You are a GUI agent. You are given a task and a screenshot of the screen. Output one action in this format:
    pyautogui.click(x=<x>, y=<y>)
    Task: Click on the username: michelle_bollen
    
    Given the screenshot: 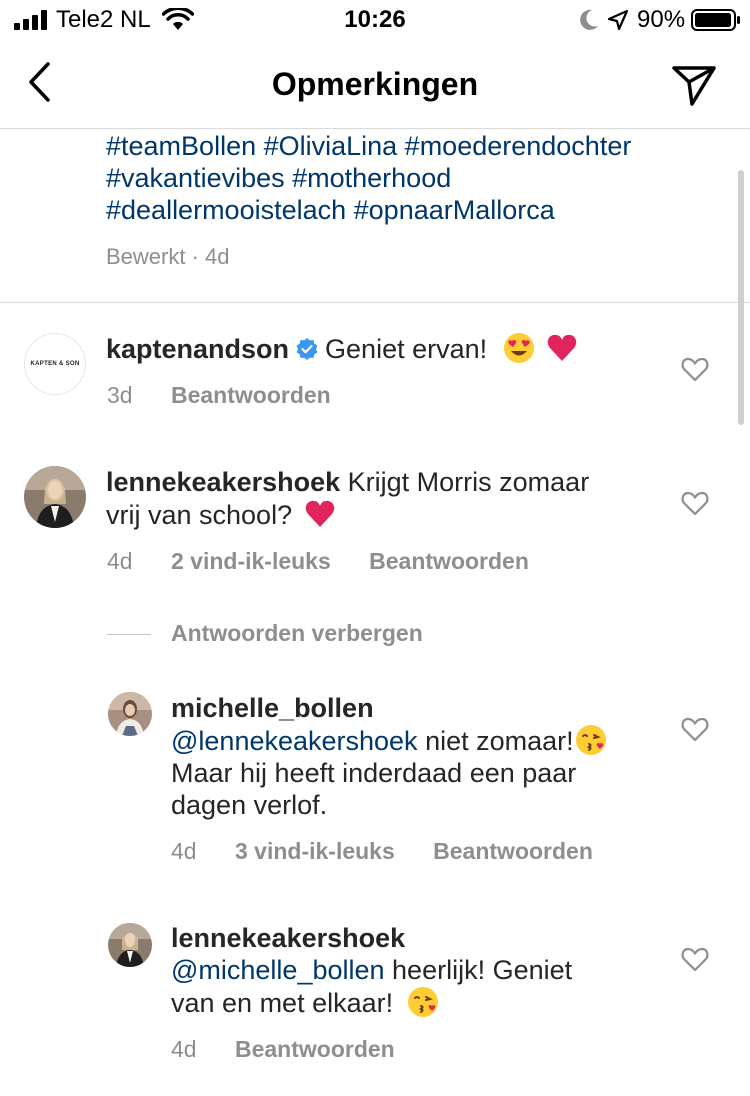 What is the action you would take?
    pyautogui.click(x=272, y=708)
    